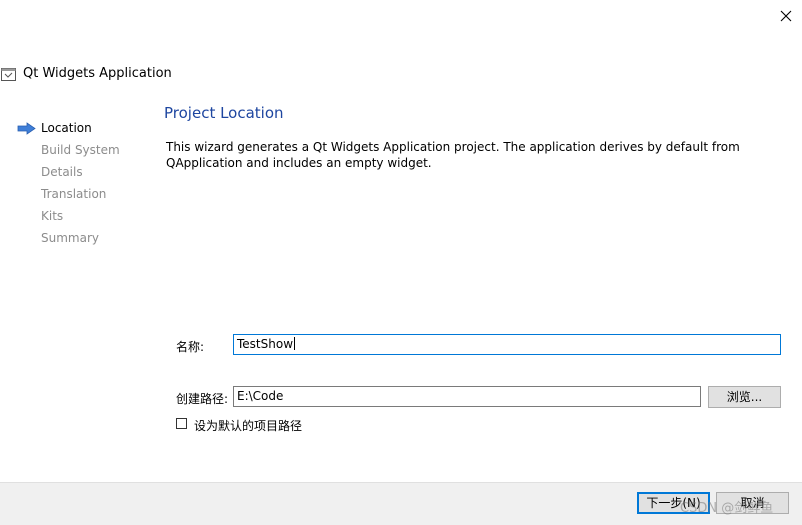  Describe the element at coordinates (248, 425) in the screenshot. I see `default-path-label: 设为默认的项目路径` at that location.